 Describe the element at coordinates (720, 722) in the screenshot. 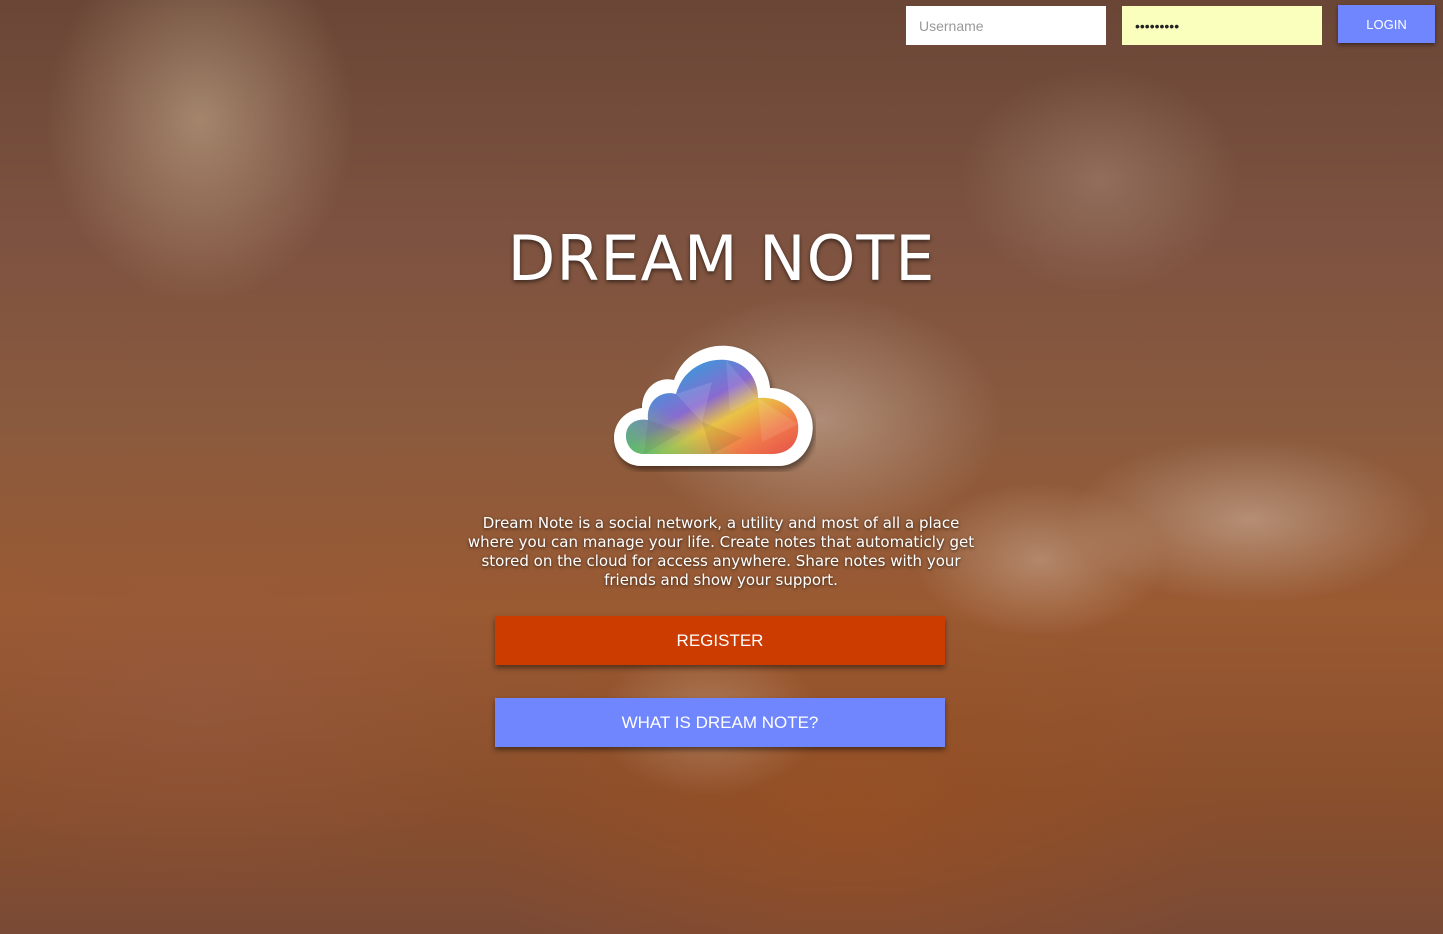

I see `what-is-dream-note-button: WHAT IS DREAM NOTE?` at that location.